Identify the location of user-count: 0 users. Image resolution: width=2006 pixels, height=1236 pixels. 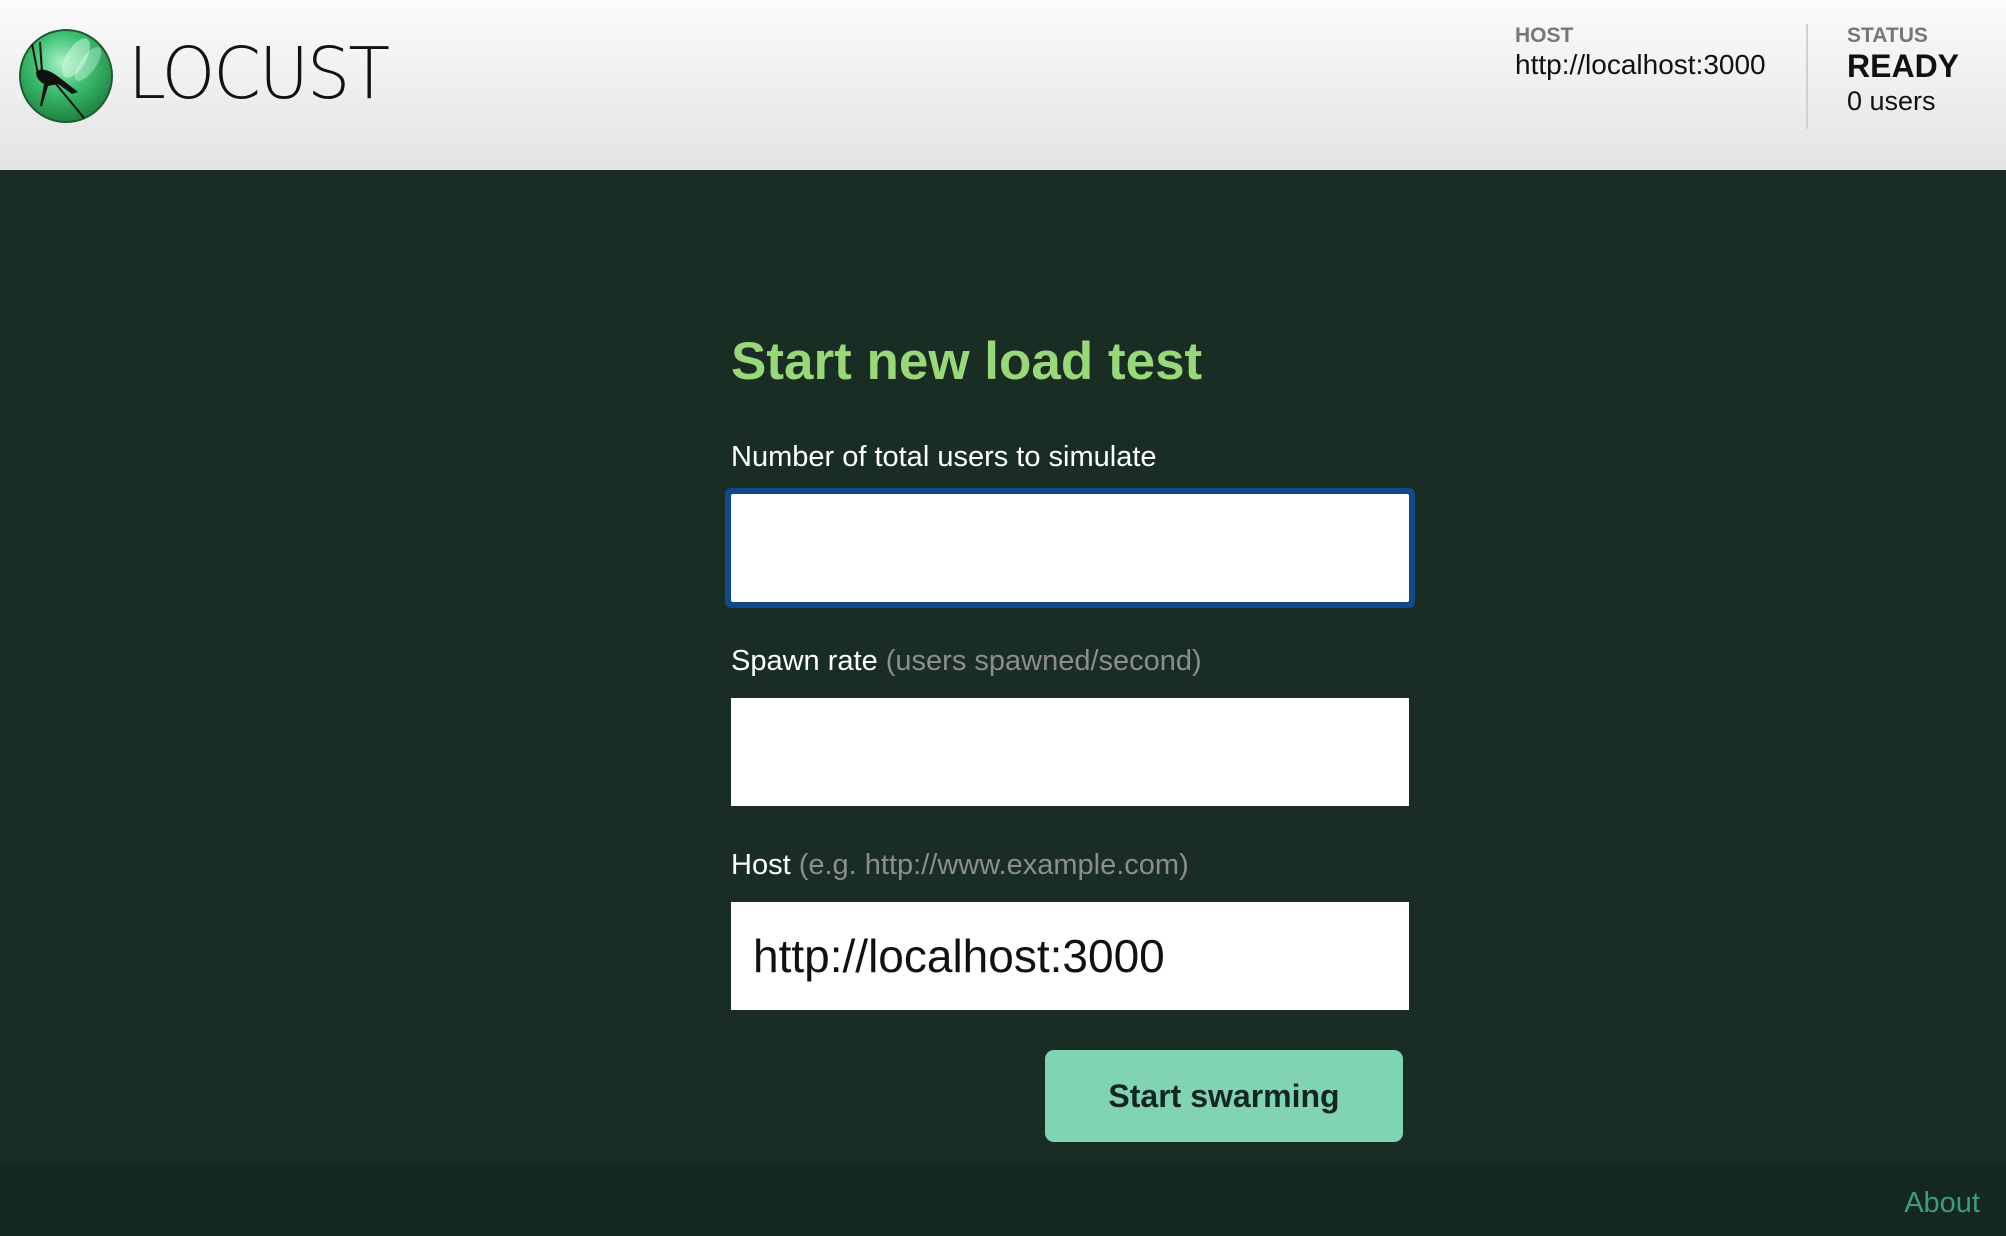
(1891, 101).